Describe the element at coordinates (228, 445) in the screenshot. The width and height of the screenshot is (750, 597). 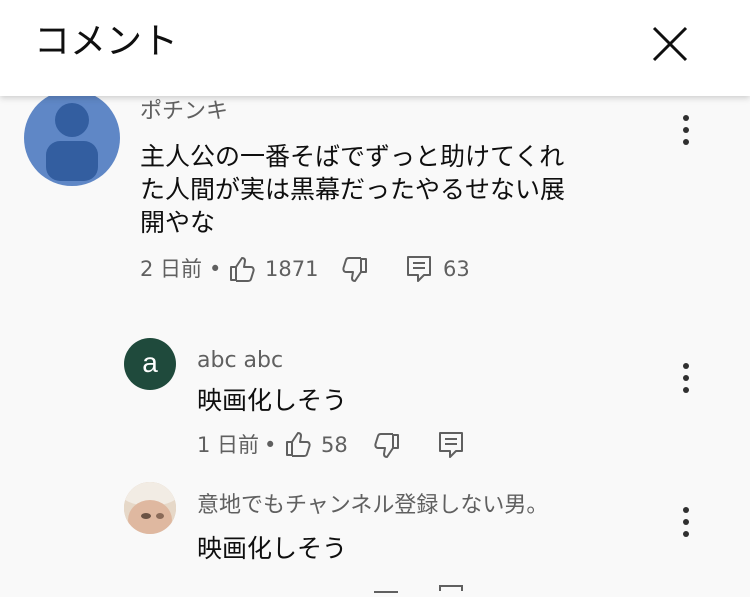
I see `comment-timestamp: 1 日前` at that location.